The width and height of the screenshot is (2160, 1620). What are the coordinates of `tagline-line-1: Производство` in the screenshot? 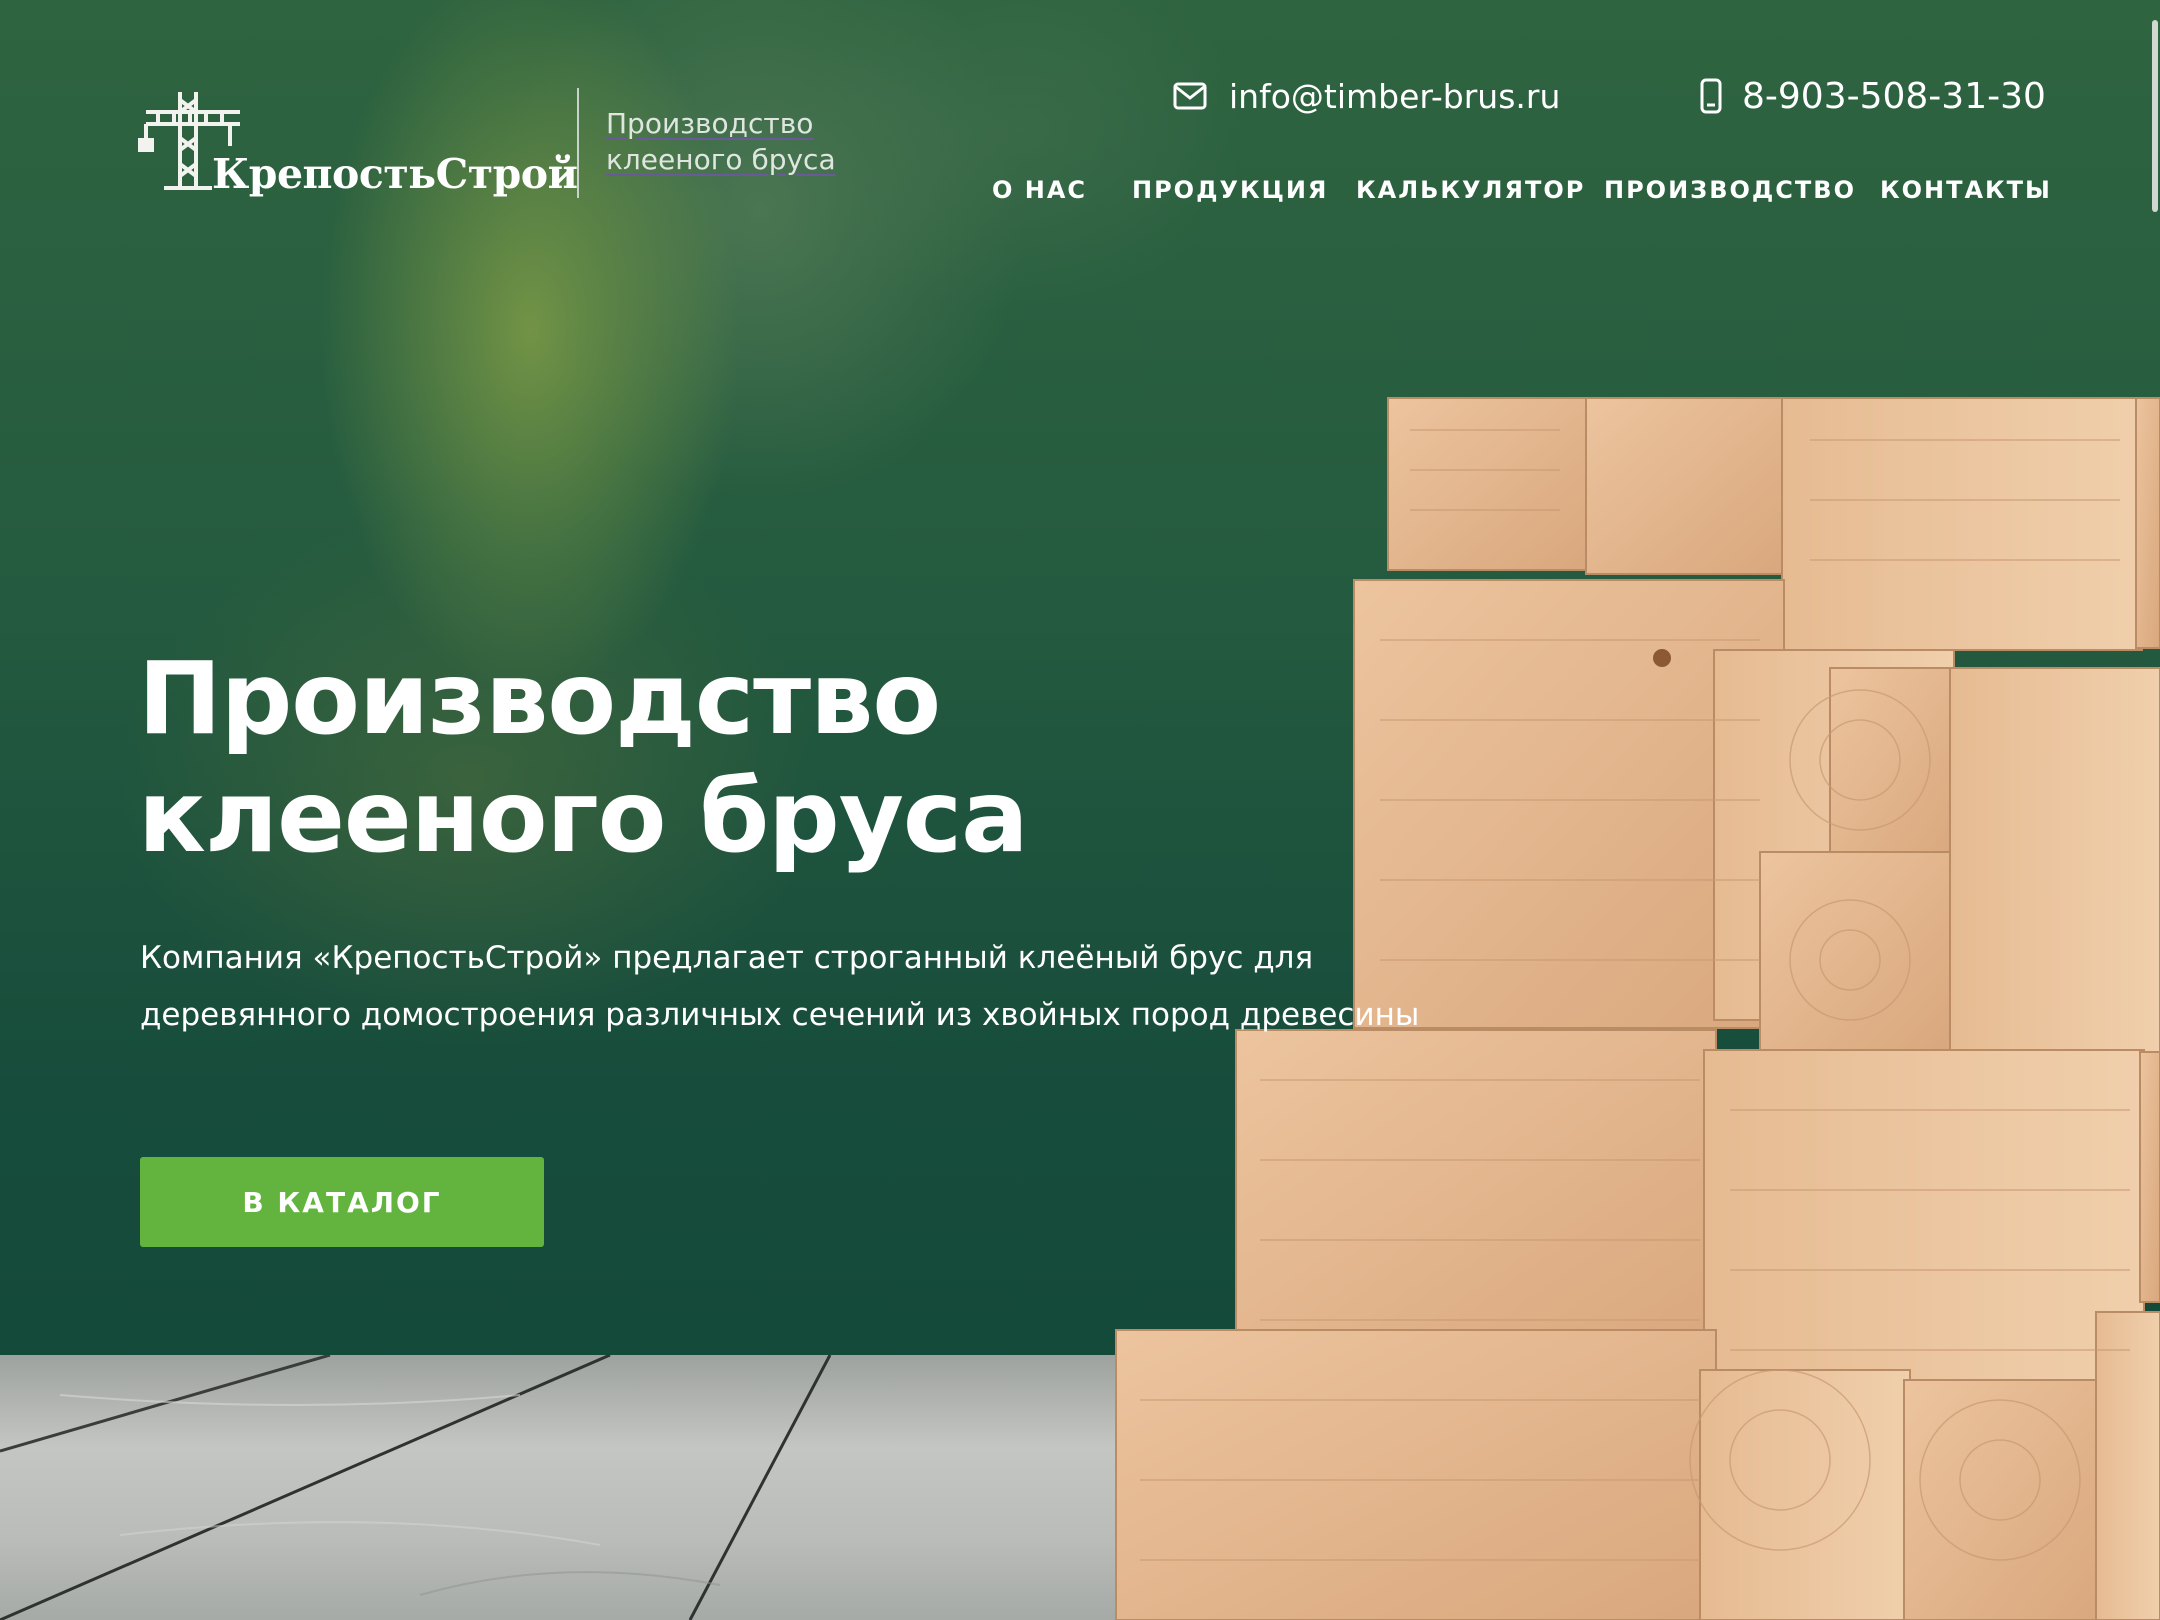 It's located at (721, 124).